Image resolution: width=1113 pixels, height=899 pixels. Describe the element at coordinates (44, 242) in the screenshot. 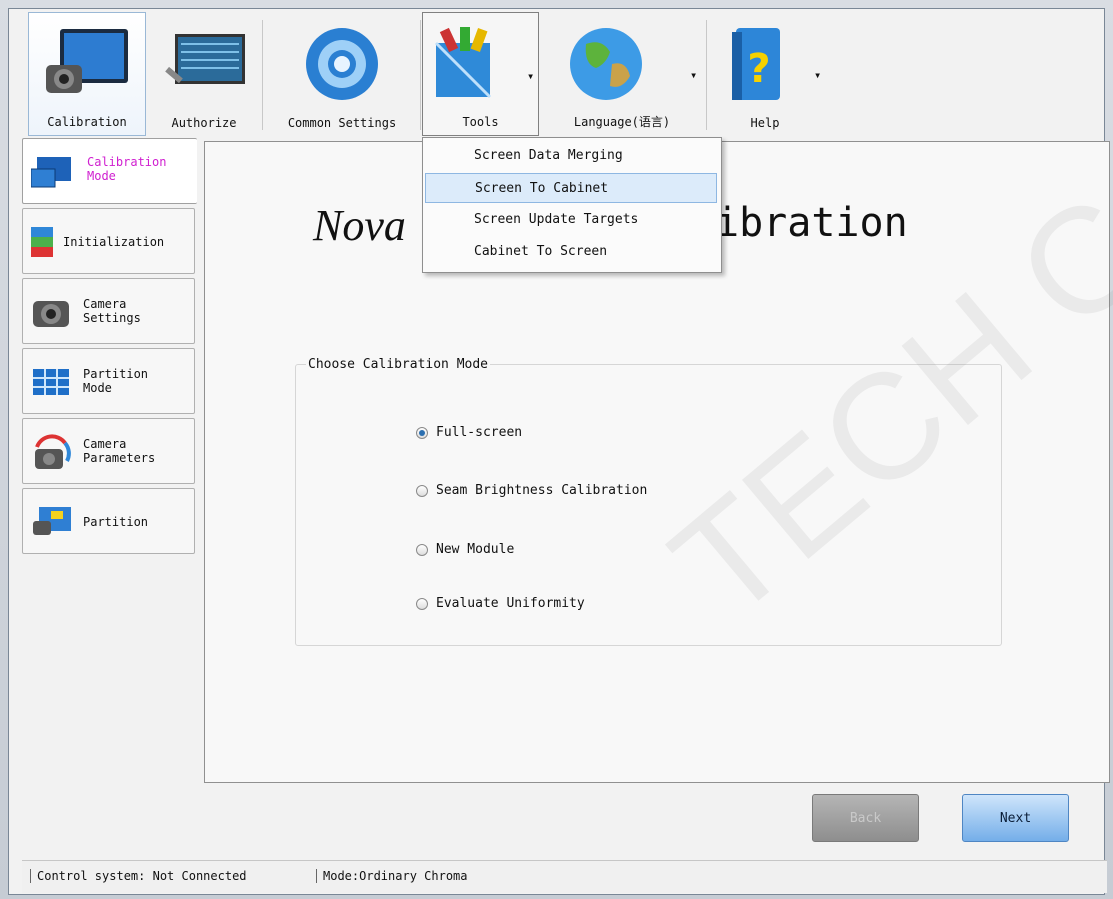

I see `database-icon` at that location.